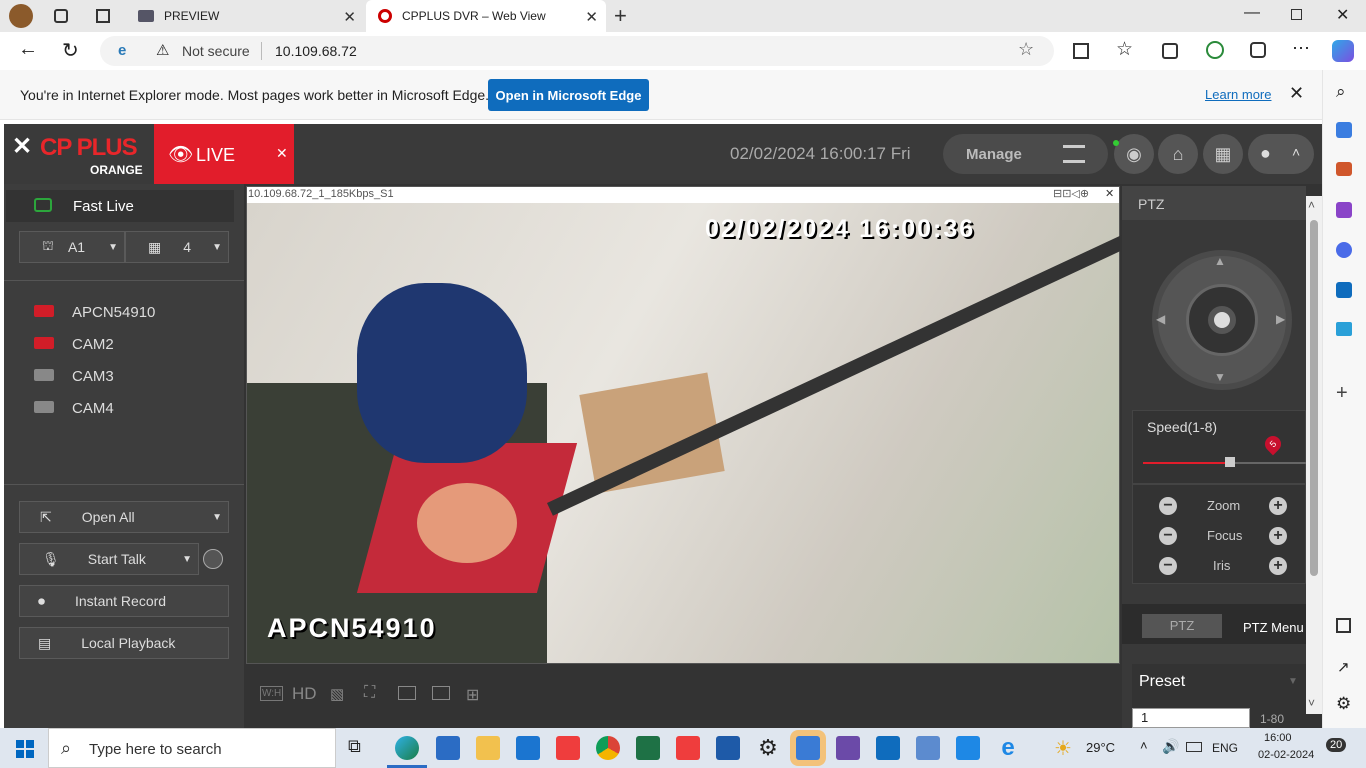 Image resolution: width=1366 pixels, height=768 pixels. I want to click on refresh-icon: ↻, so click(70, 50).